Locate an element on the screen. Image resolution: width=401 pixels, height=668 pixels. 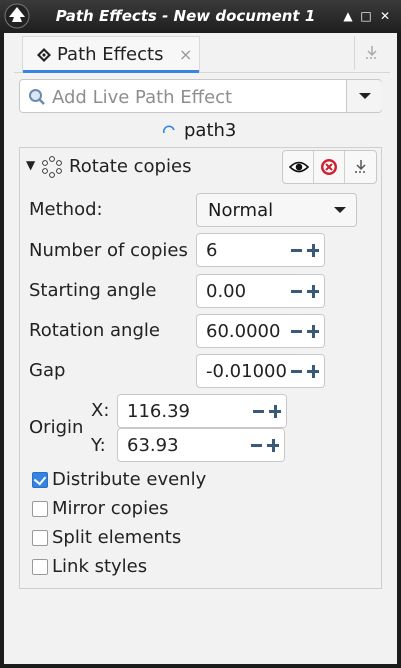
dock-tabbar: Path Effects × is located at coordinates (202, 54).